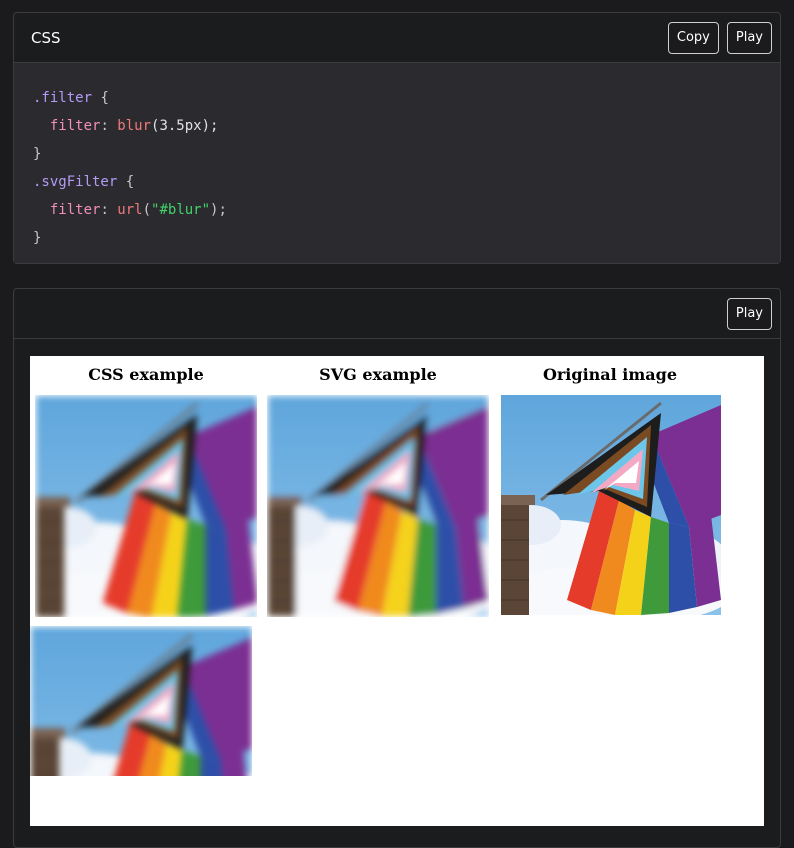 Image resolution: width=794 pixels, height=848 pixels. Describe the element at coordinates (146, 506) in the screenshot. I see `css-blurred-image` at that location.